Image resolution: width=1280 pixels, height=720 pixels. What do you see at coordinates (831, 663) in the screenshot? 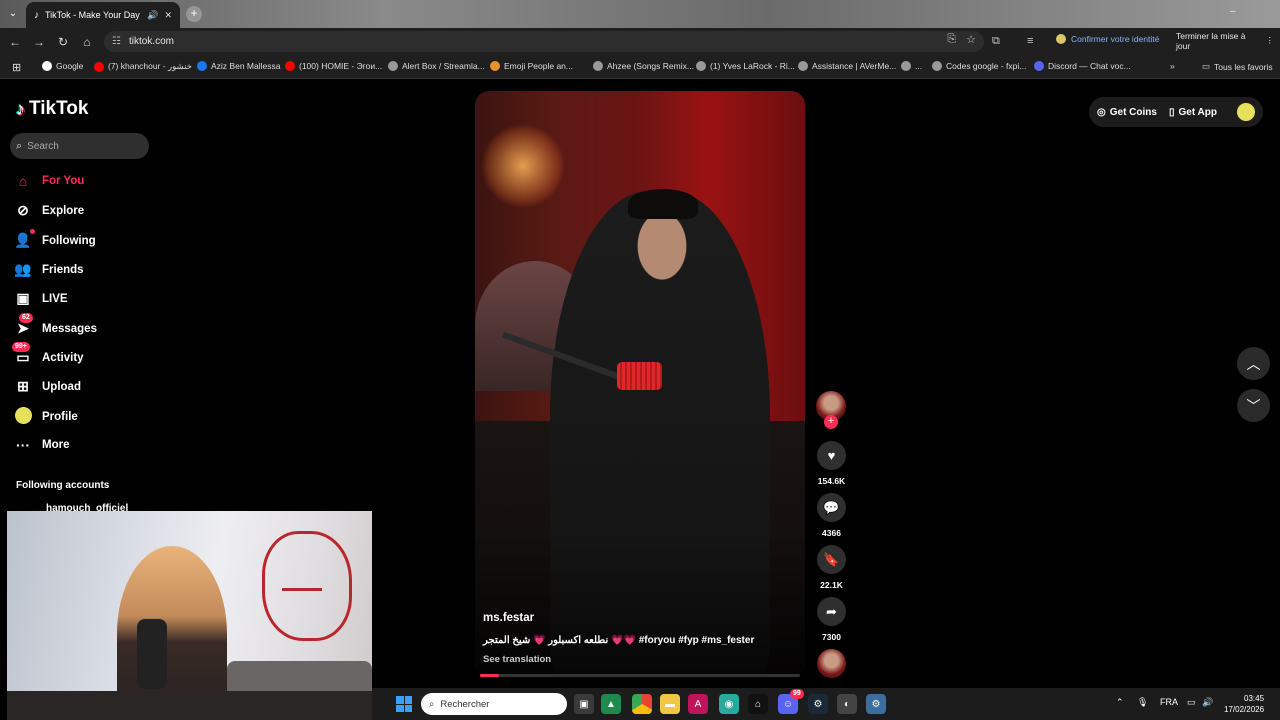
I see `sound-avatar` at bounding box center [831, 663].